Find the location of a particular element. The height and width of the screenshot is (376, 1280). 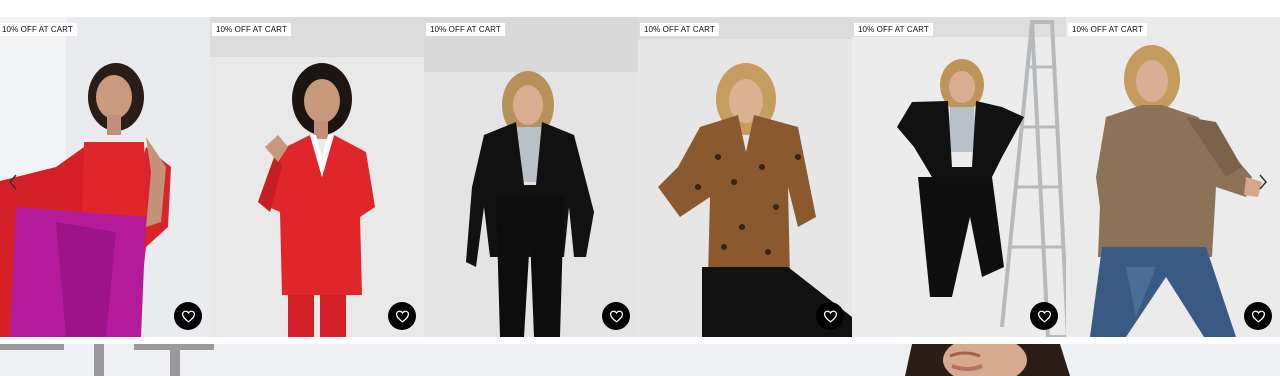

chevron-right-icon is located at coordinates (1263, 182).